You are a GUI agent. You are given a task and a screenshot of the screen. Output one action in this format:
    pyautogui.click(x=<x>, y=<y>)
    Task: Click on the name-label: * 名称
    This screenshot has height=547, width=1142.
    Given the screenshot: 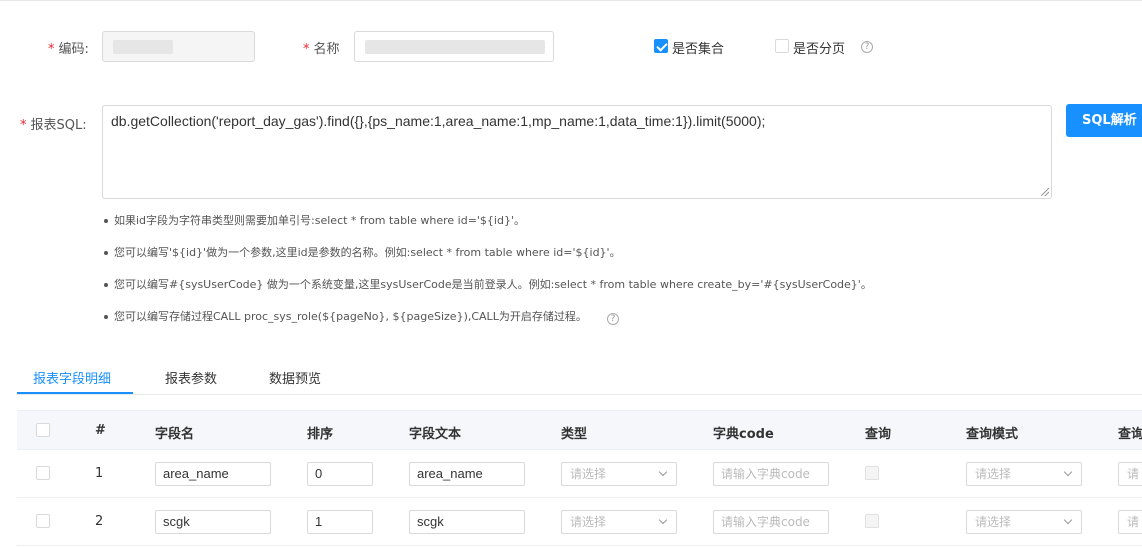 What is the action you would take?
    pyautogui.click(x=321, y=47)
    